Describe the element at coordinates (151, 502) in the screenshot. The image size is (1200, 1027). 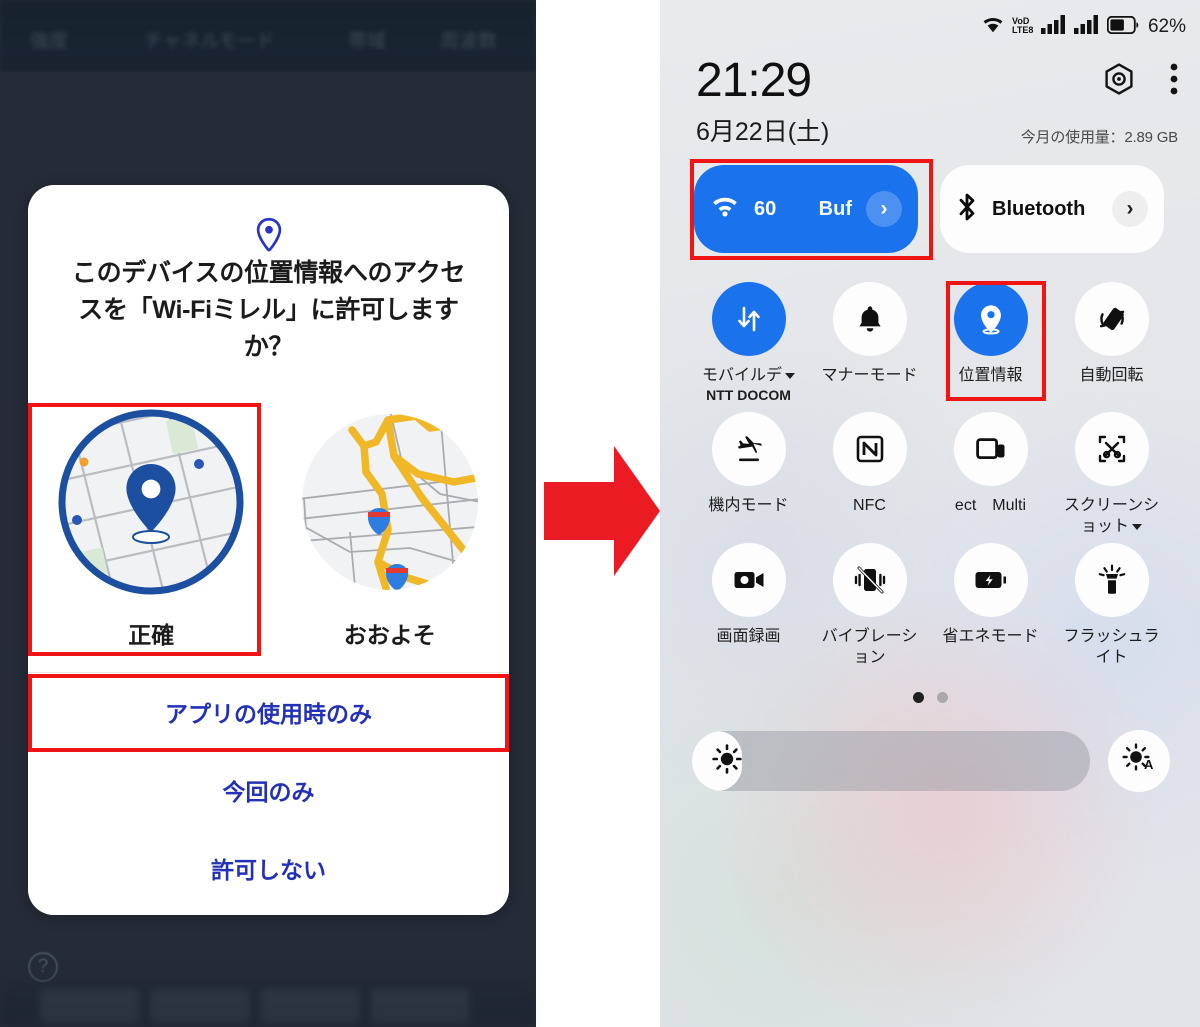
I see `precise-location-map-icon` at that location.